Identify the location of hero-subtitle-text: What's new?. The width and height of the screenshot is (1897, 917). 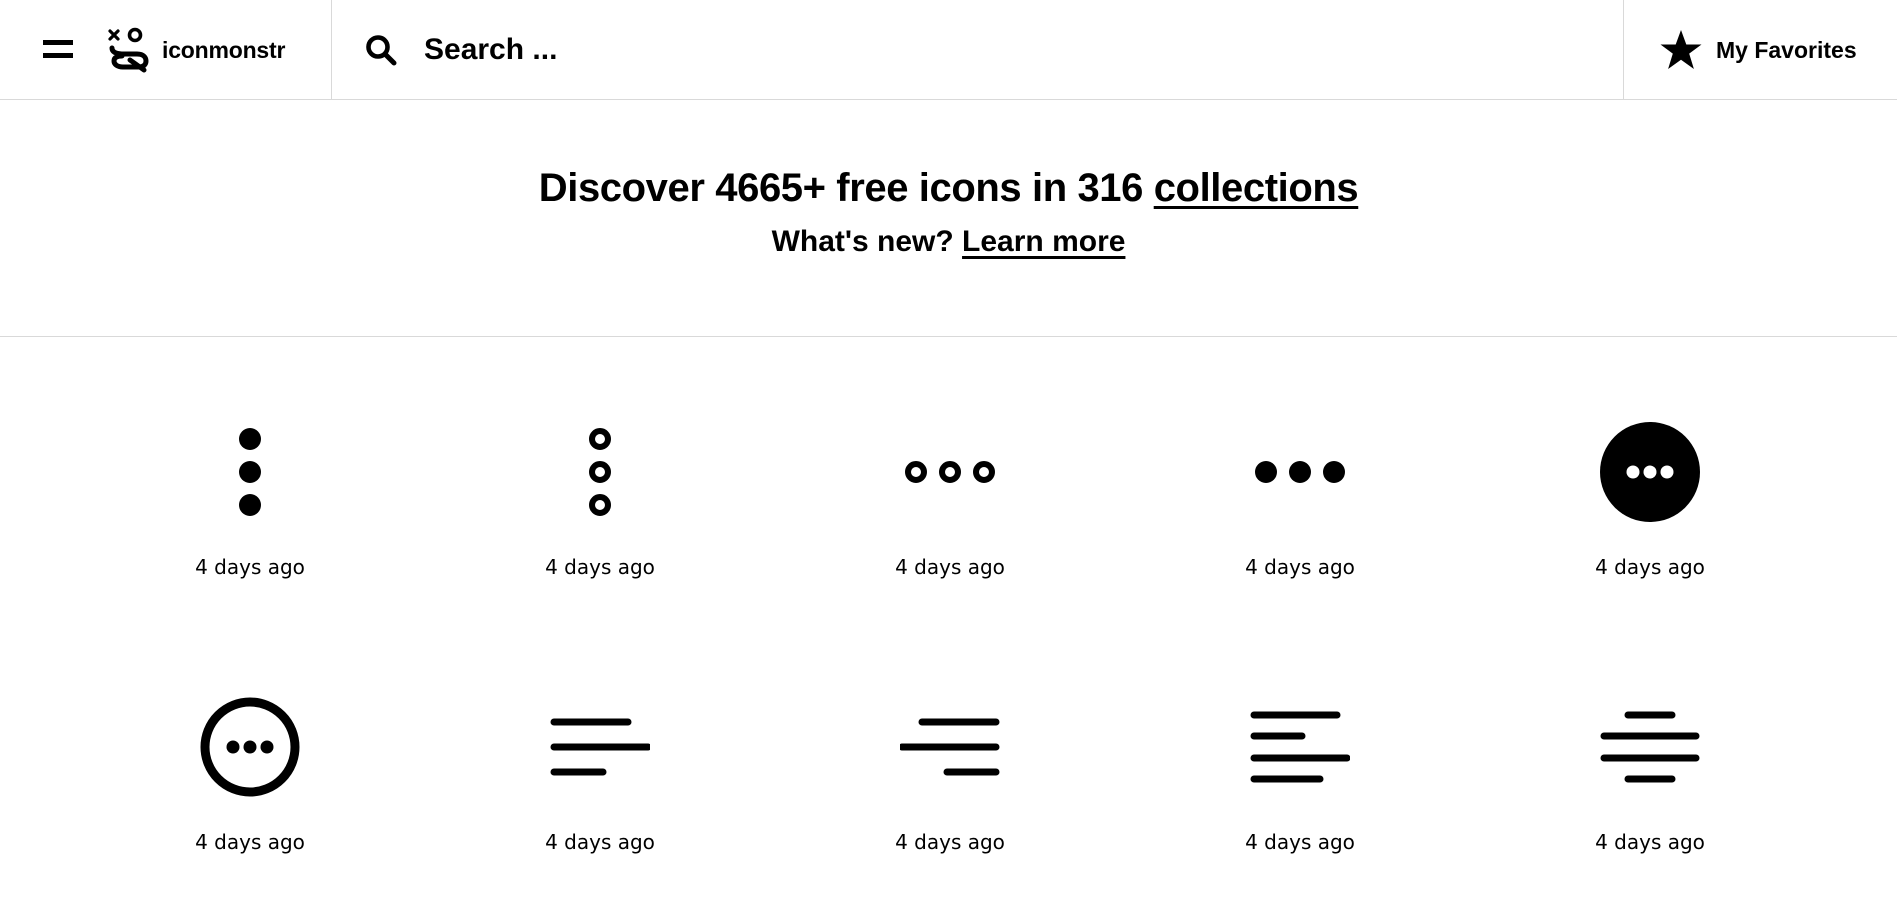
(867, 241).